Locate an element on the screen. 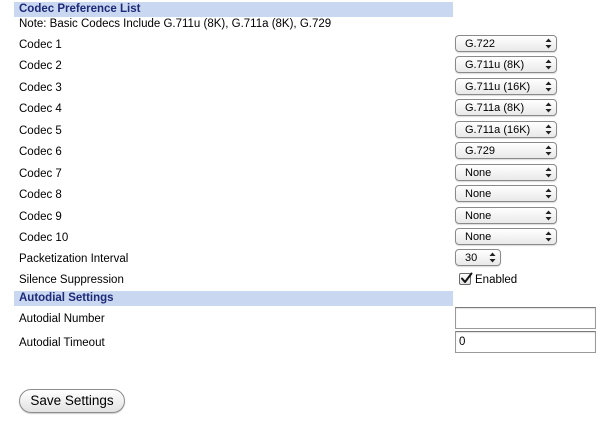  codec-2-value: G.711u (8K) is located at coordinates (495, 65).